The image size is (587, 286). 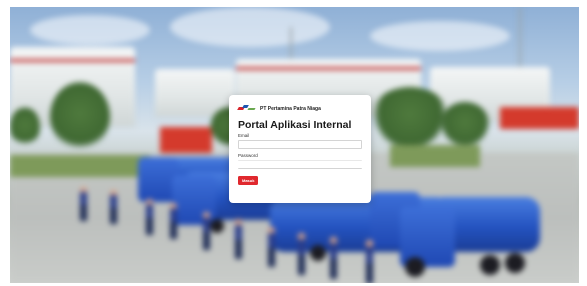 What do you see at coordinates (290, 108) in the screenshot?
I see `company-name: PT Pertamina Patra Niaga` at bounding box center [290, 108].